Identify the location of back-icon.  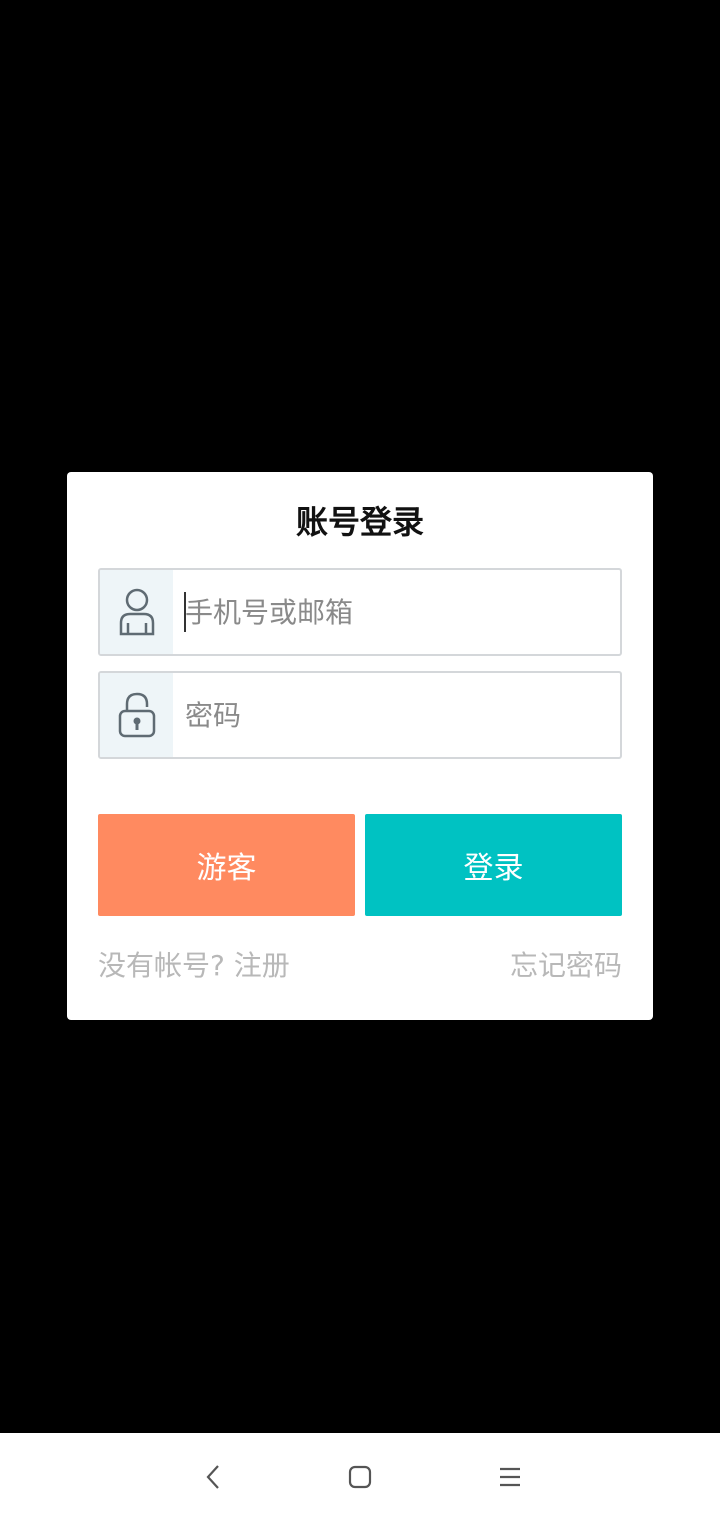
(212, 1477).